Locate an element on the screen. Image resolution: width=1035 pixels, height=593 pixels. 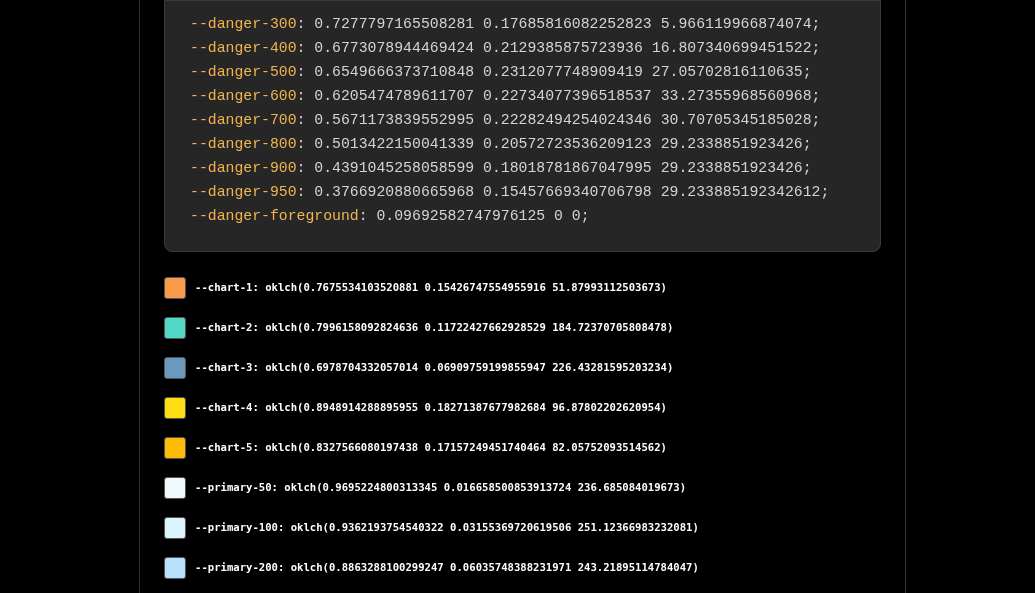
css-property: --danger-foreground is located at coordinates (274, 216).